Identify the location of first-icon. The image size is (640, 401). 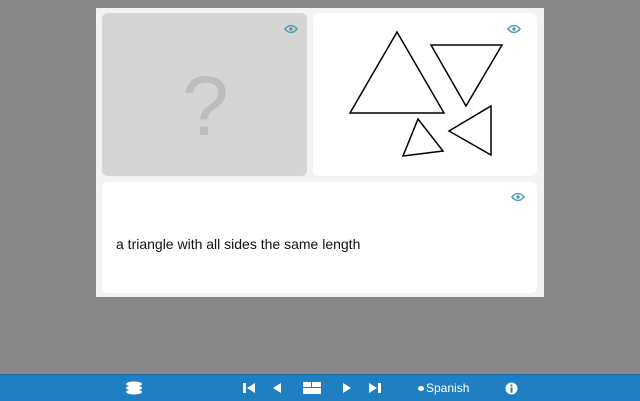
(249, 388).